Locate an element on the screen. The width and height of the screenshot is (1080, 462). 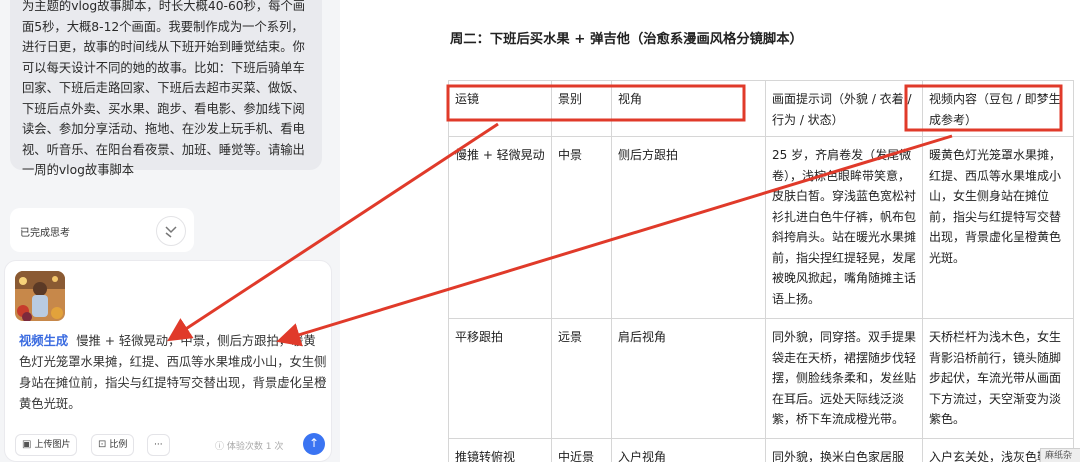
thinking-status-card: 已完成思考 is located at coordinates (102, 230).